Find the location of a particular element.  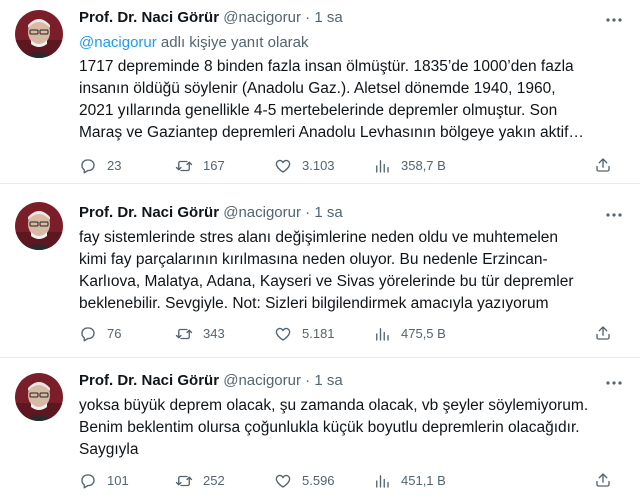

like-button: 3.103 is located at coordinates (304, 166).